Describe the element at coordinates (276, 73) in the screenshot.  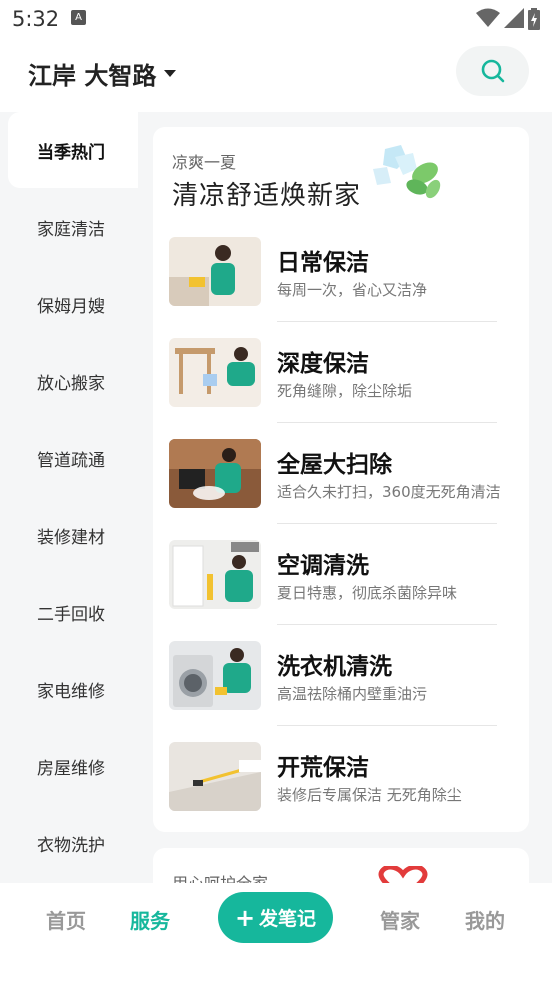
I see `header: 江岸 大智路` at that location.